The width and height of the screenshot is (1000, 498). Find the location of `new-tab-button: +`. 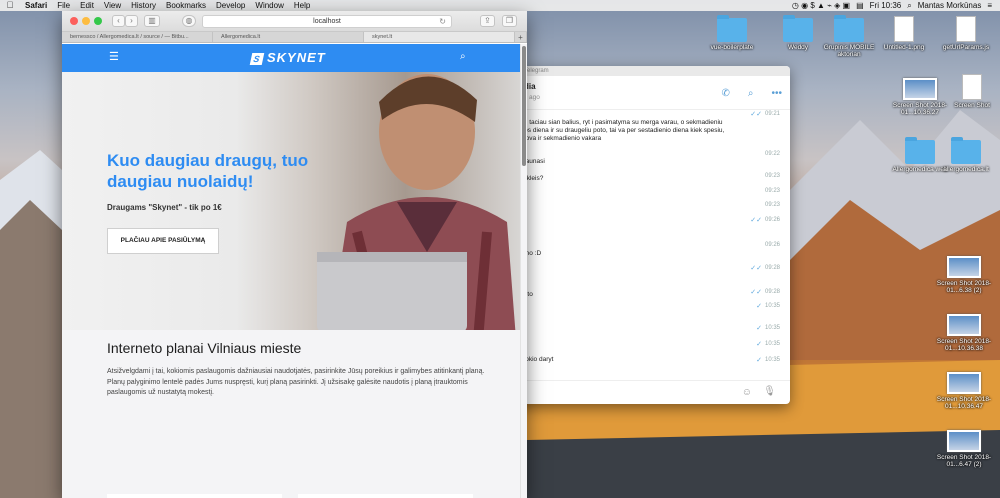

new-tab-button: + is located at coordinates (521, 37).